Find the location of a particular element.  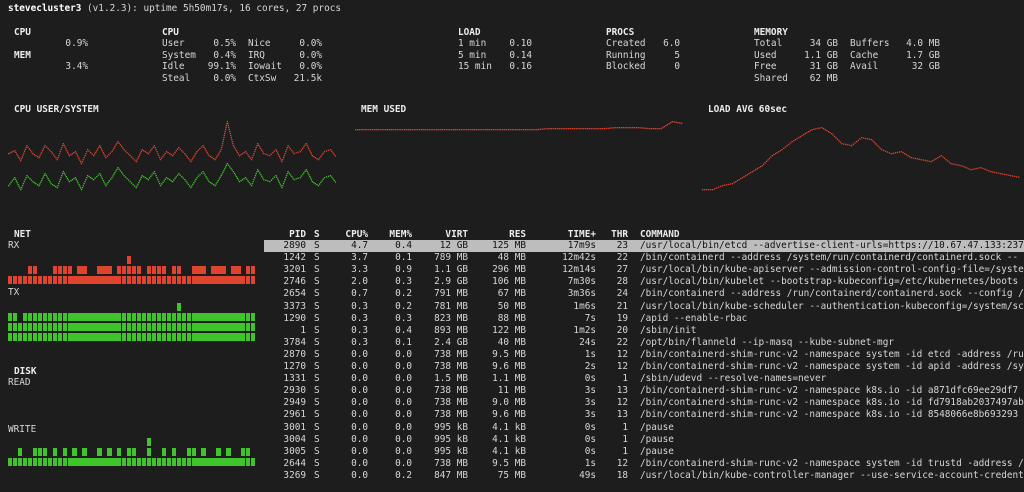

table-row: 3001 S 0.0 0.0 995 kB 4.1 kB 0s 1/pause is located at coordinates (644, 428).